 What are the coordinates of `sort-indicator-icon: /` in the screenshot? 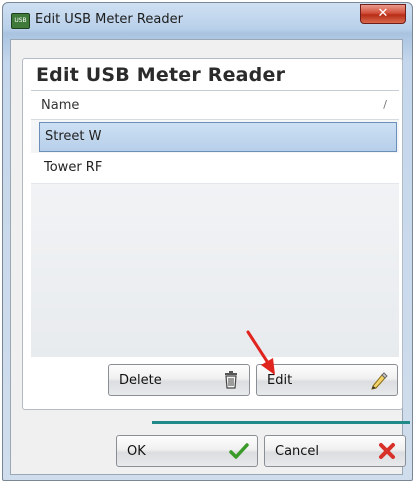 It's located at (385, 104).